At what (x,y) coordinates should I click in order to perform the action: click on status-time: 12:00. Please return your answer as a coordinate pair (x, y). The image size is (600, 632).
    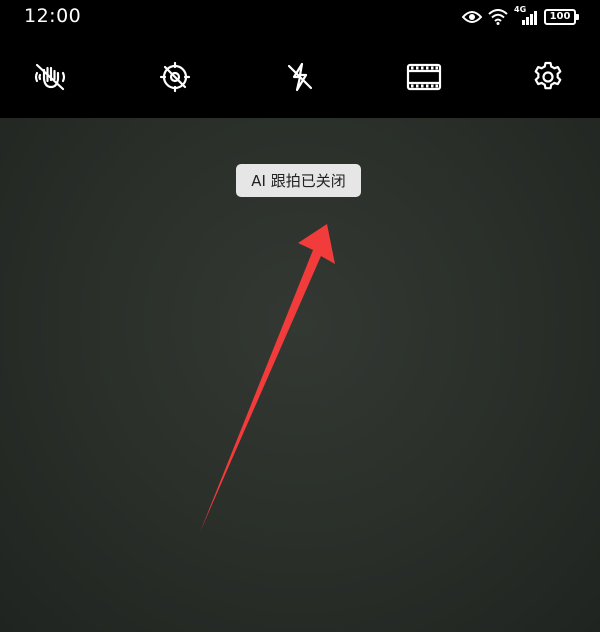
    Looking at the image, I should click on (53, 16).